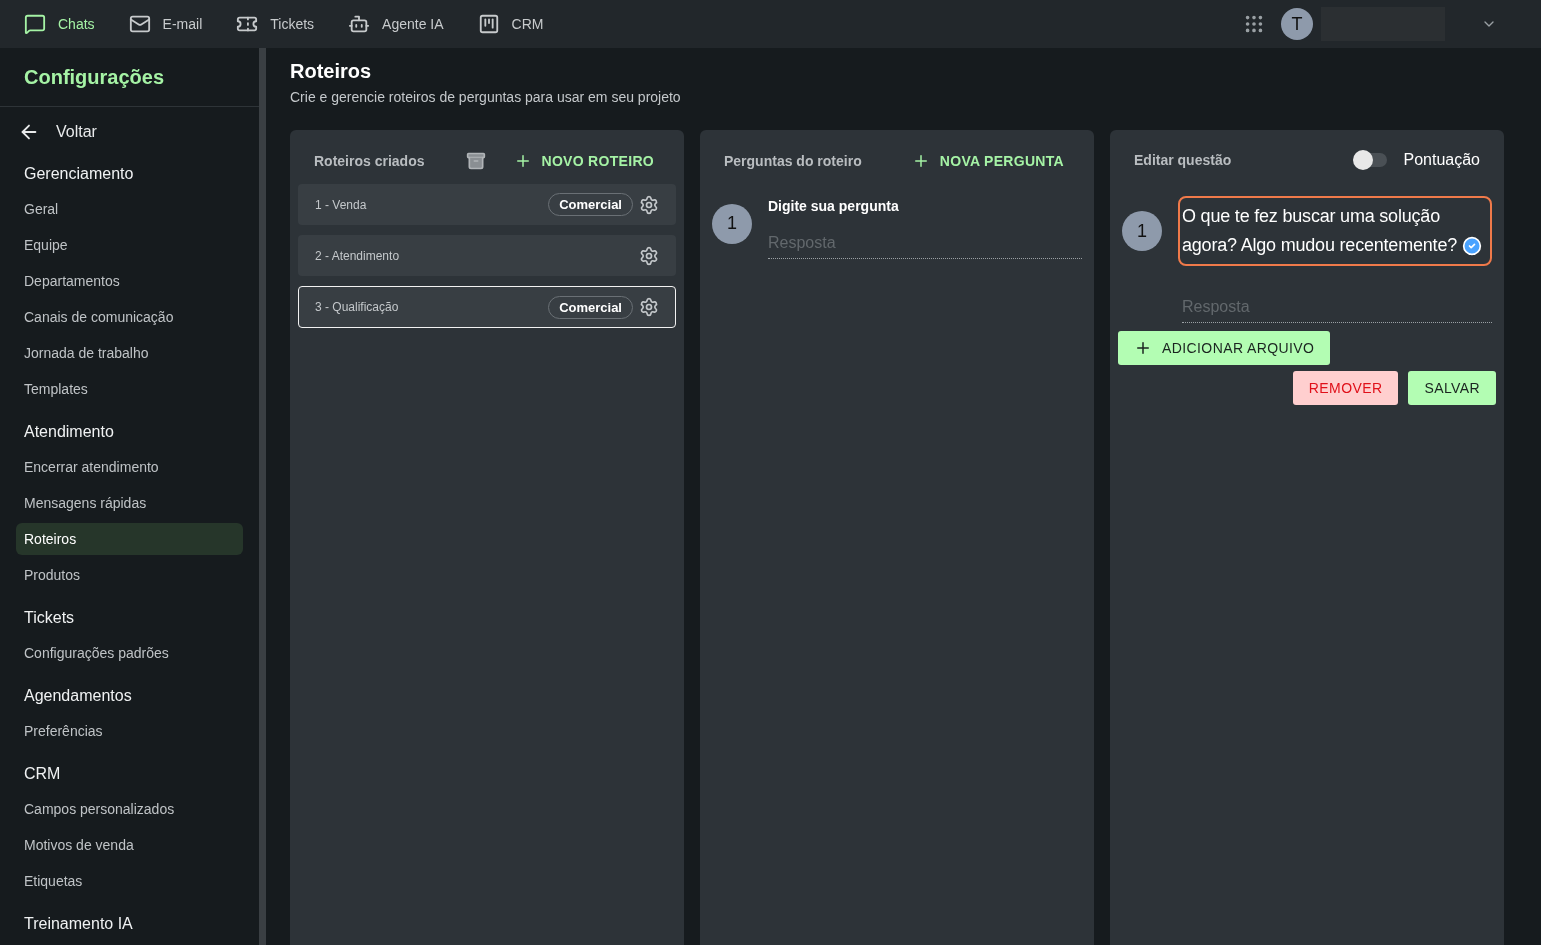 The width and height of the screenshot is (1541, 945). Describe the element at coordinates (1297, 24) in the screenshot. I see `user-avatar: T` at that location.